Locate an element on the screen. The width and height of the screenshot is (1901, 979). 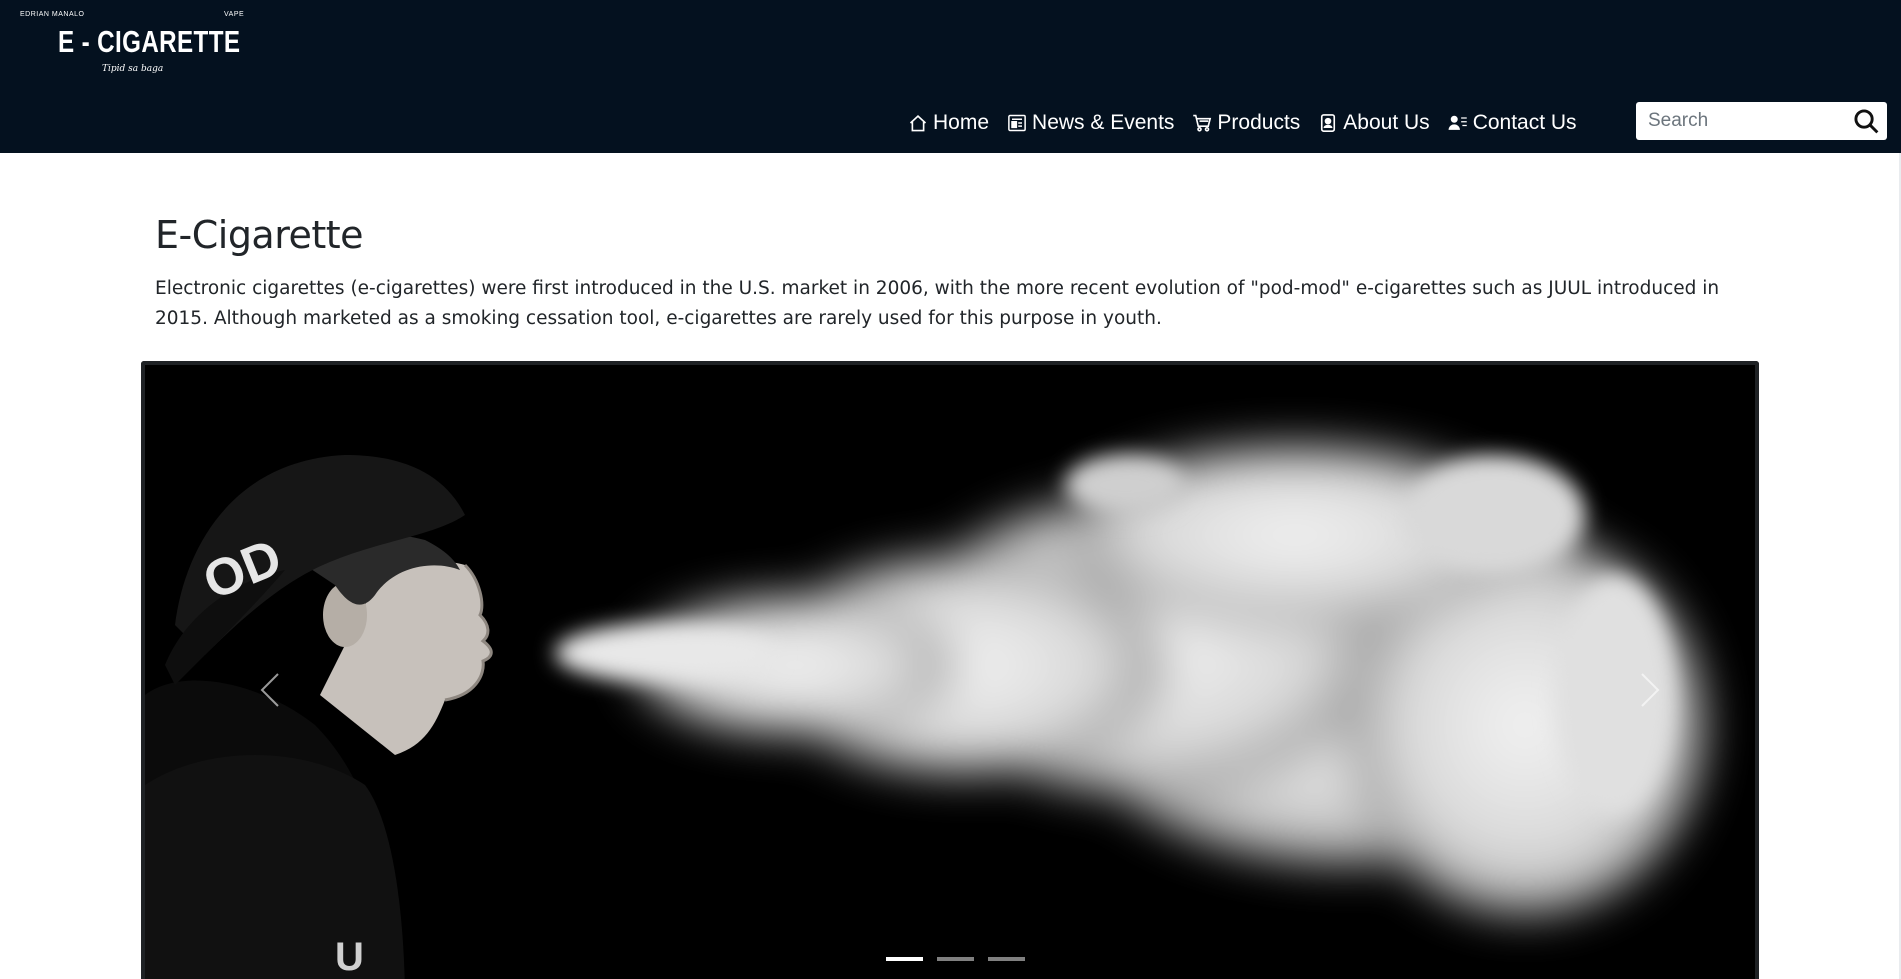
nav-item-about-us: About Us is located at coordinates (1374, 123).